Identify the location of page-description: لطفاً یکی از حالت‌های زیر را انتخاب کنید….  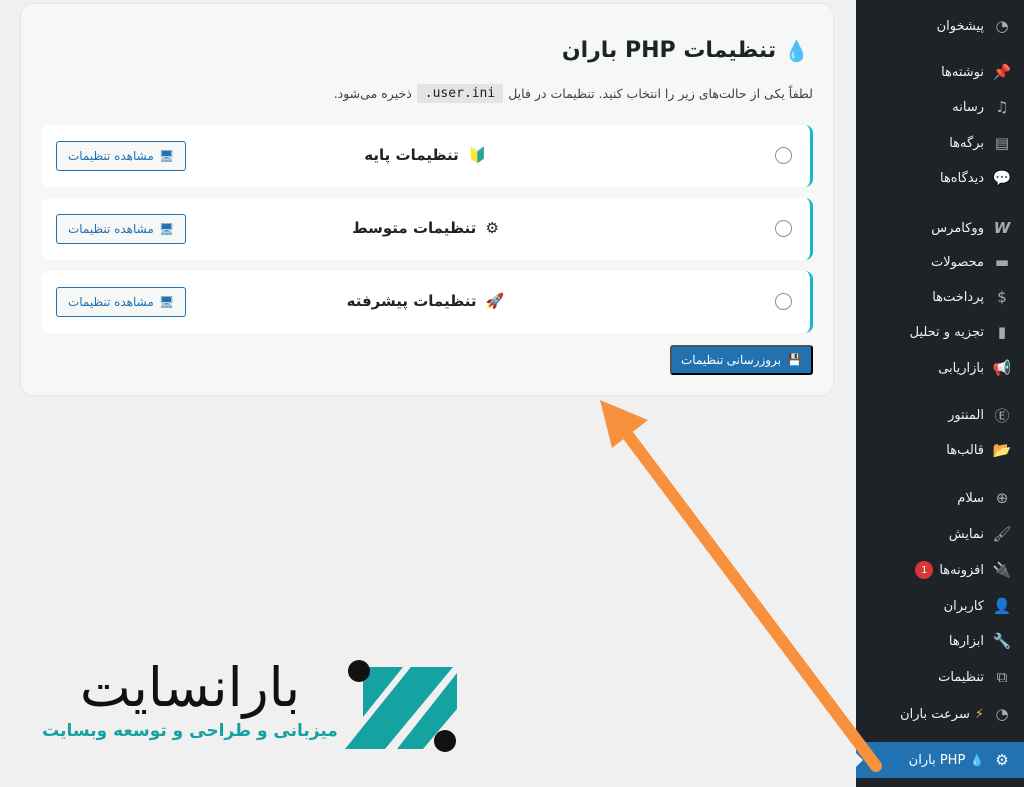
(573, 93).